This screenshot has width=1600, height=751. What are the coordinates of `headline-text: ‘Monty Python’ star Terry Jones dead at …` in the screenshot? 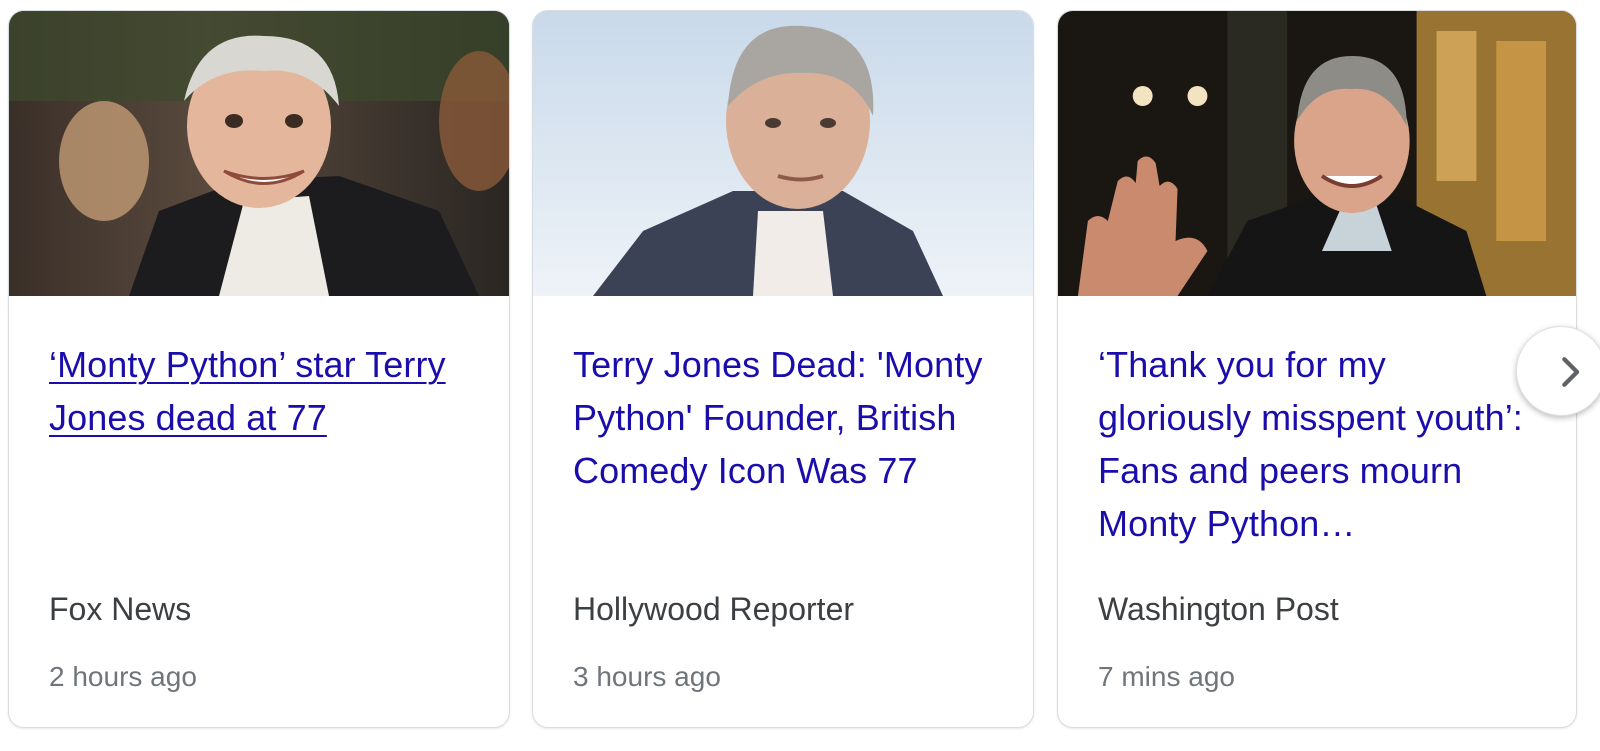 It's located at (261, 391).